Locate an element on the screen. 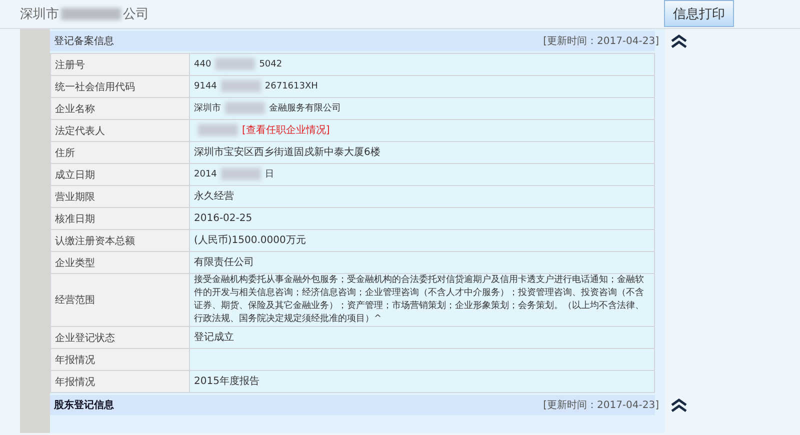  print-button: 信息打印 is located at coordinates (699, 13).